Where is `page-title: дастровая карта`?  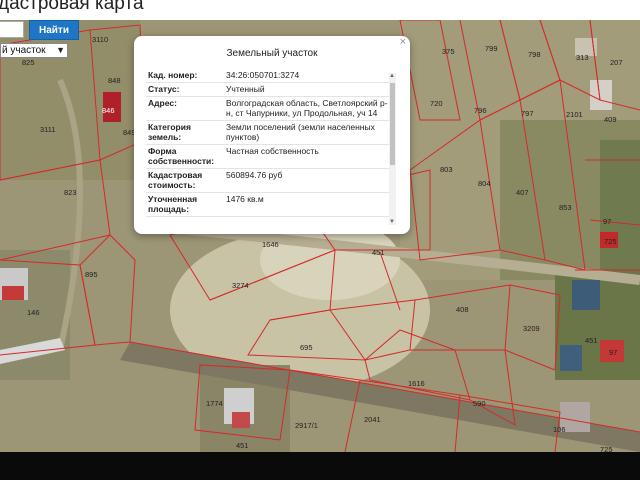 page-title: дастровая карта is located at coordinates (72, 7).